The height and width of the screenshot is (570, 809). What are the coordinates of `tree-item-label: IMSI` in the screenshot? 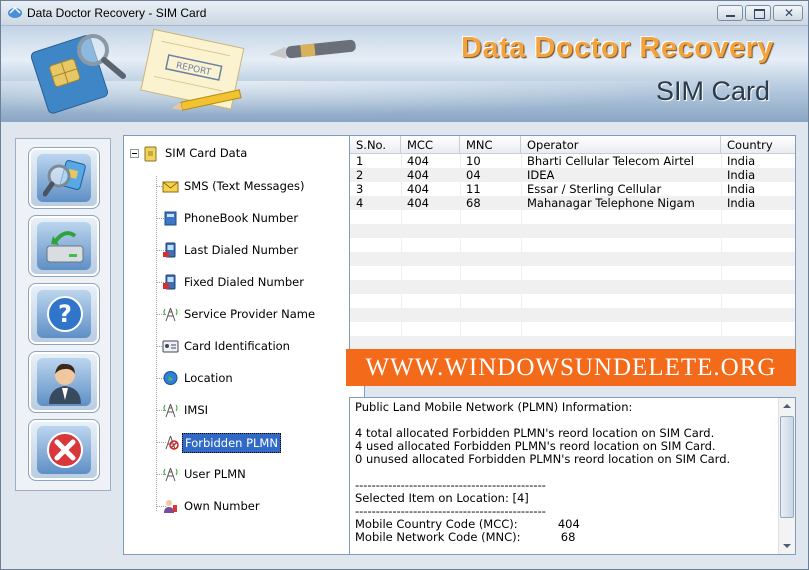 It's located at (196, 410).